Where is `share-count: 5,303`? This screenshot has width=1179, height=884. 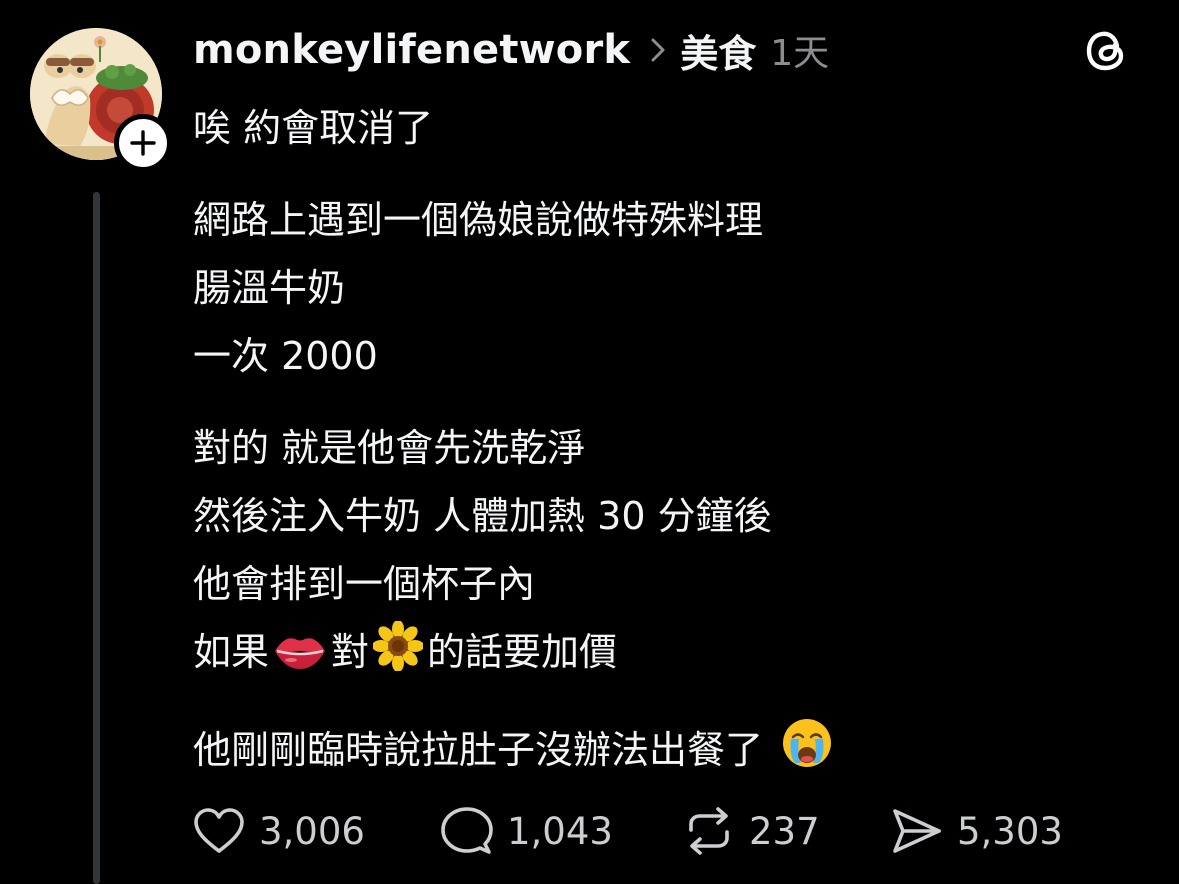
share-count: 5,303 is located at coordinates (1010, 831).